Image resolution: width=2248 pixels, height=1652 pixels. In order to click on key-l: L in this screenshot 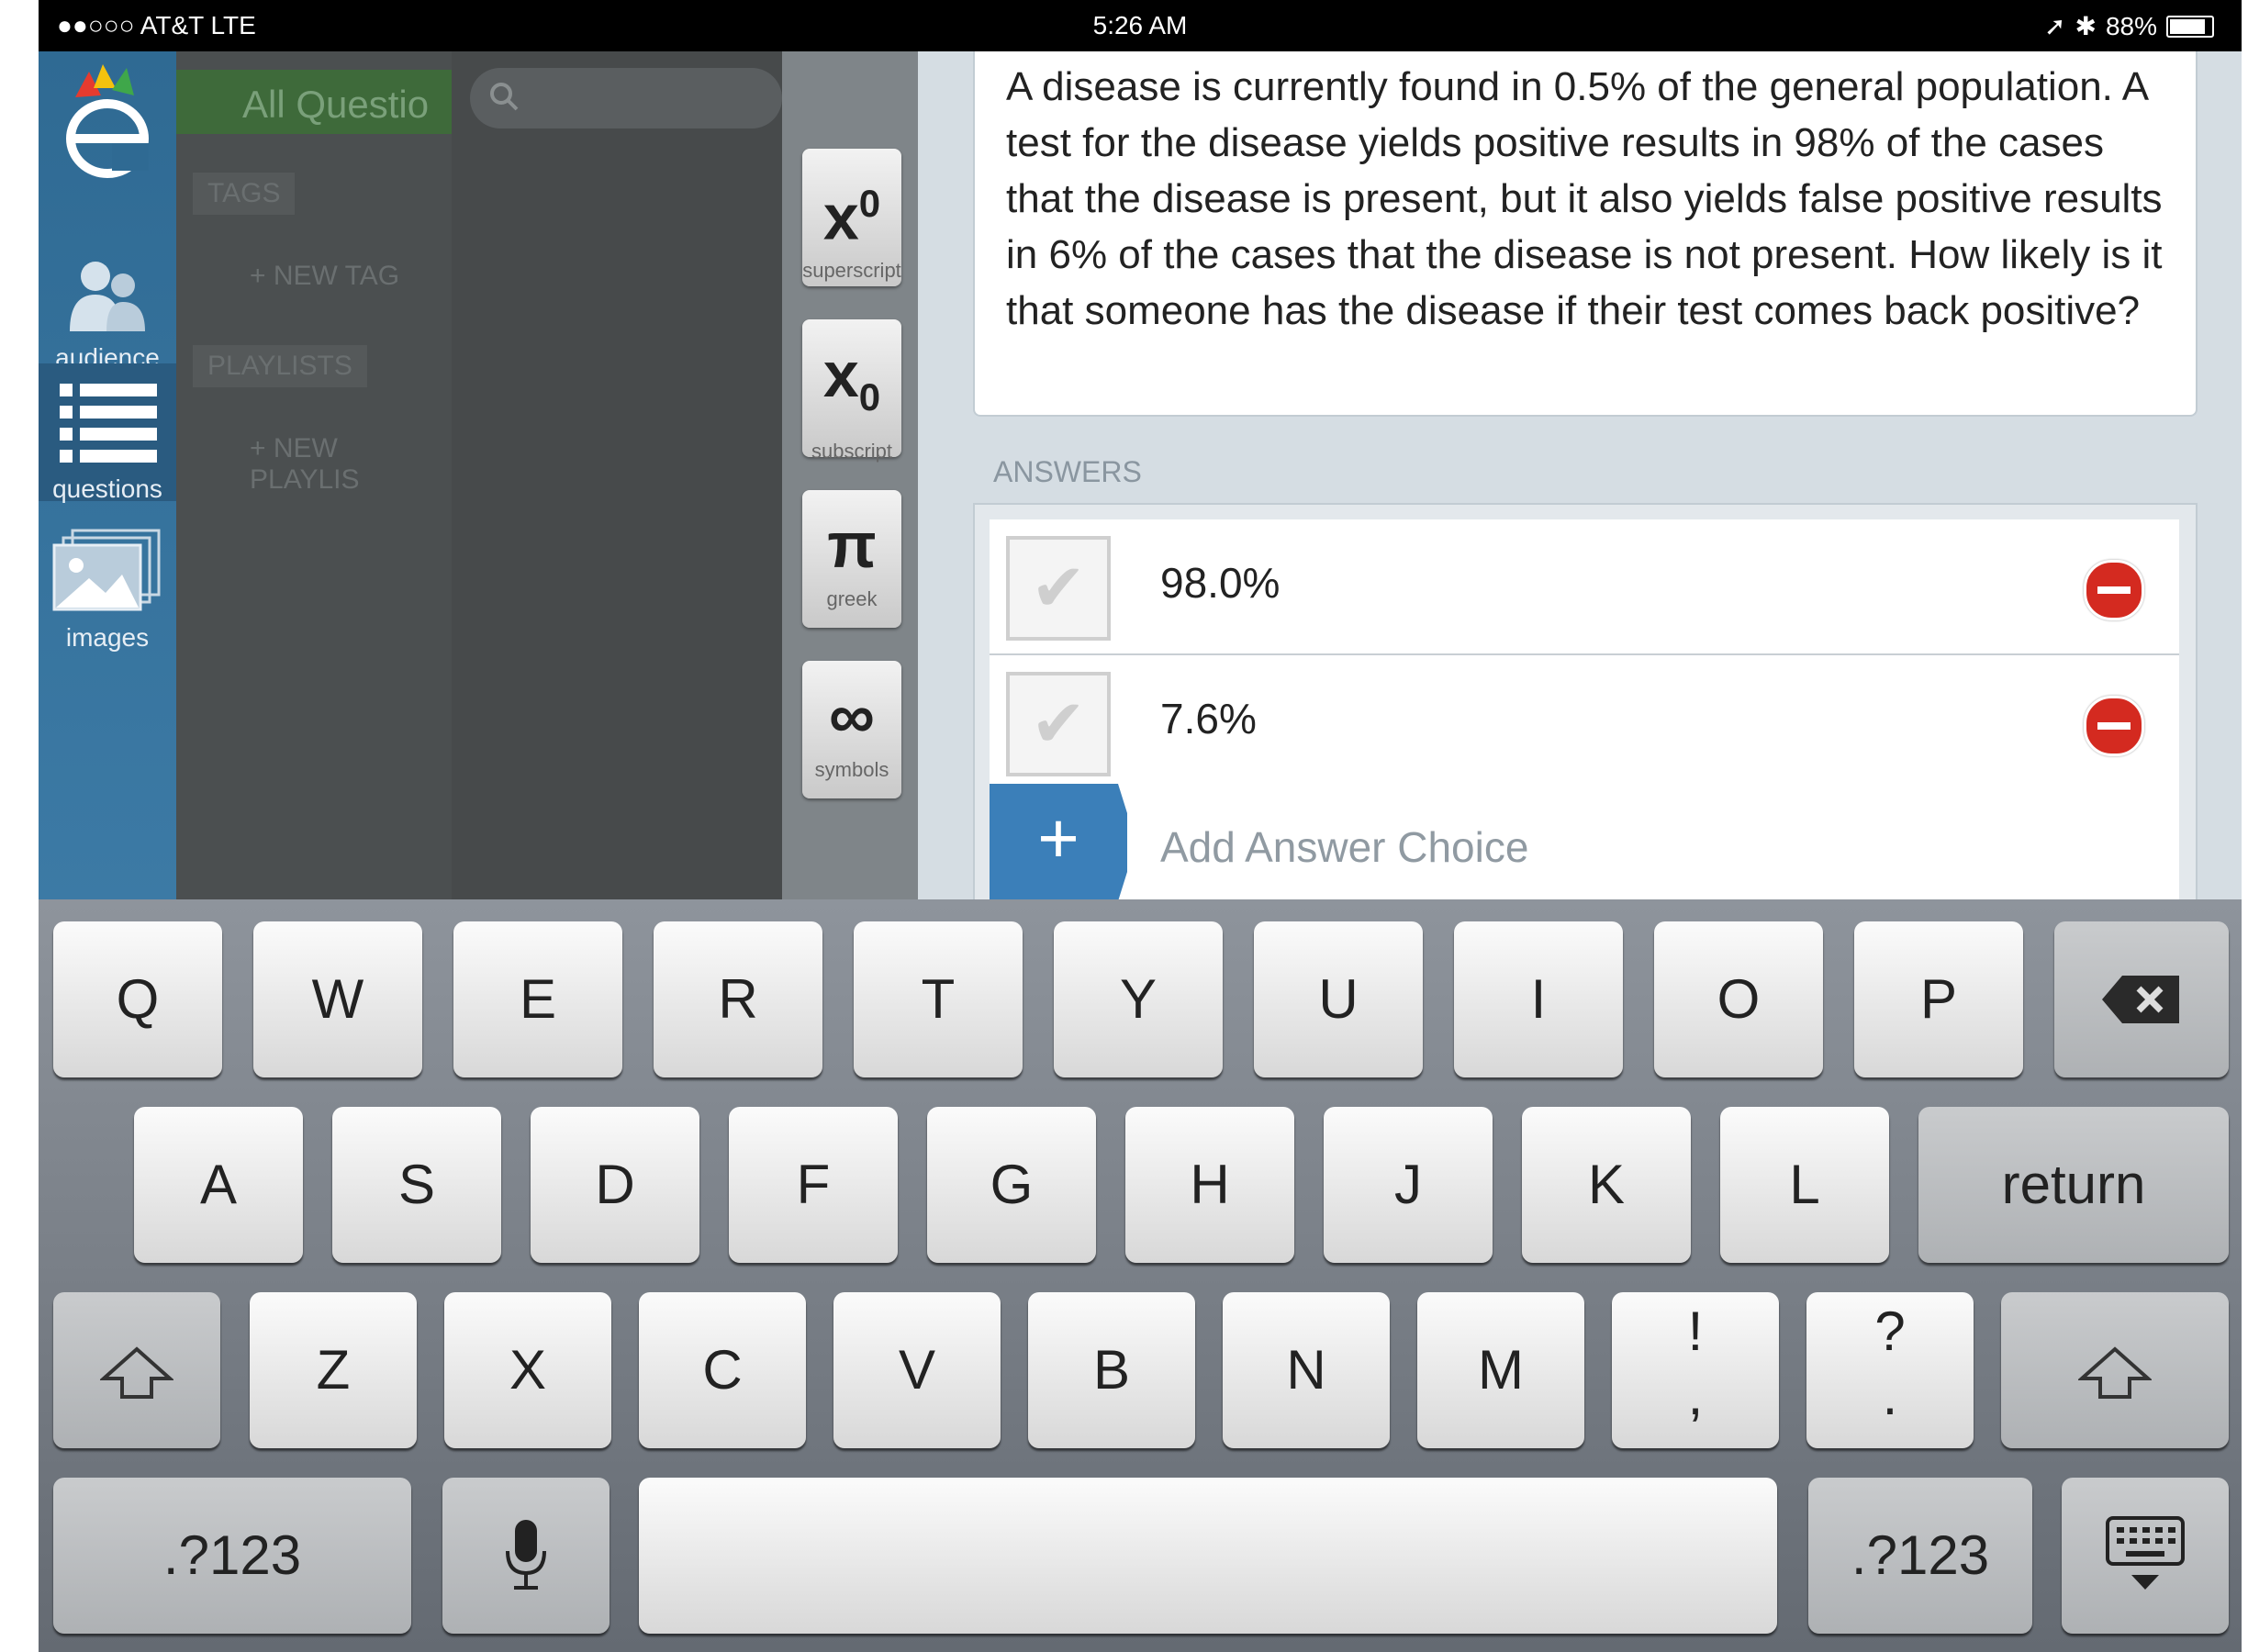, I will do `click(1804, 1185)`.